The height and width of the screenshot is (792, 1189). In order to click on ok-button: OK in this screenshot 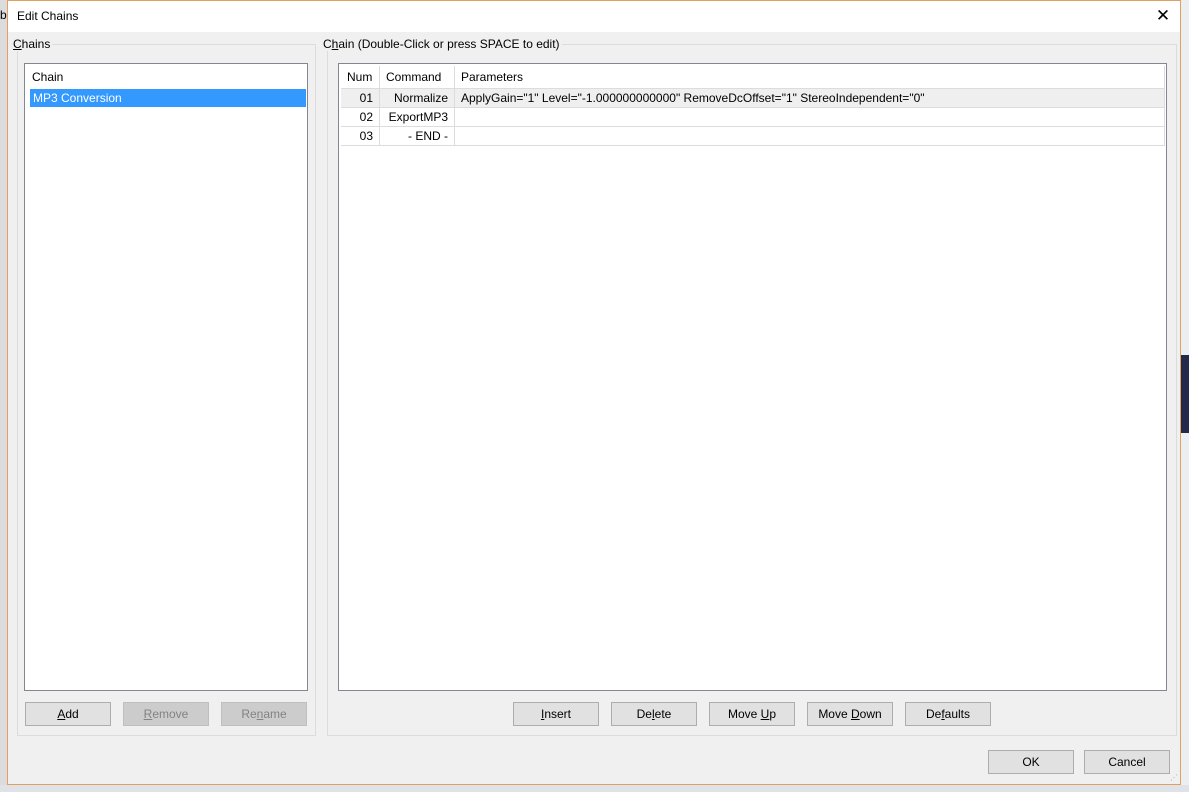, I will do `click(1031, 762)`.